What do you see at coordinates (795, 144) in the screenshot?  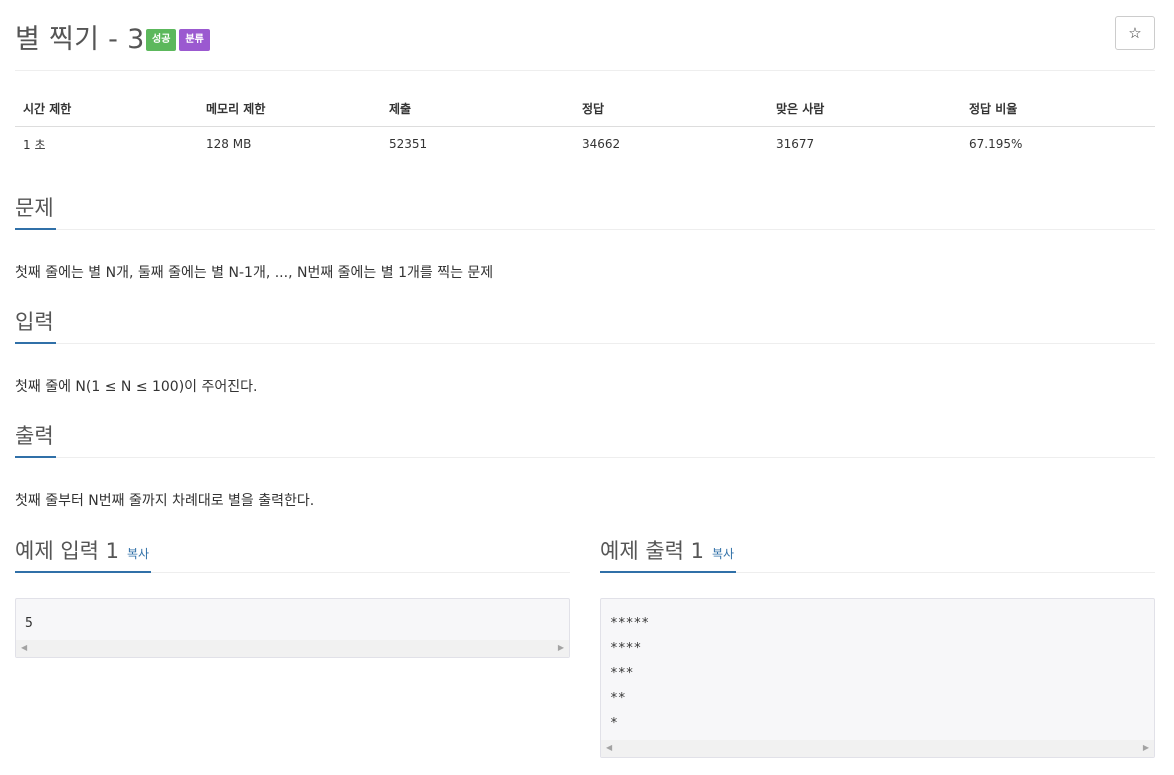 I see `solvers-value: 31677` at bounding box center [795, 144].